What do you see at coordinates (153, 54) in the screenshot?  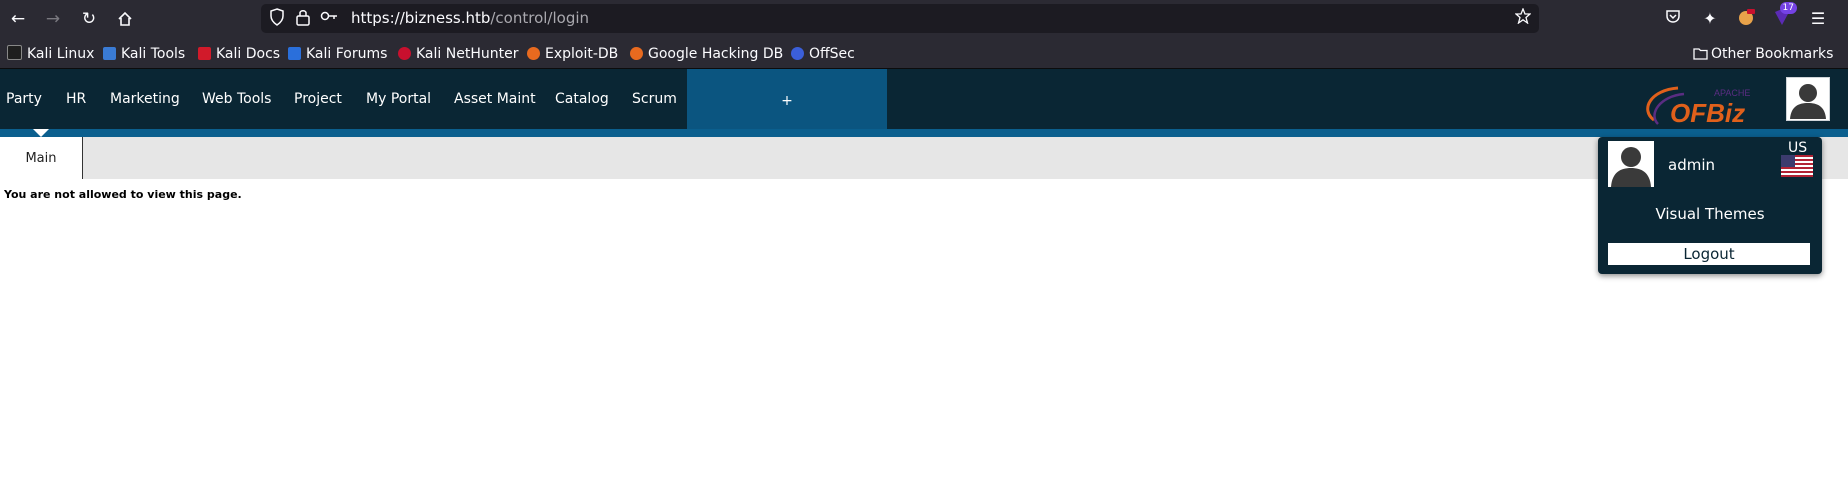 I see `bookmark-label: Kali Tools` at bounding box center [153, 54].